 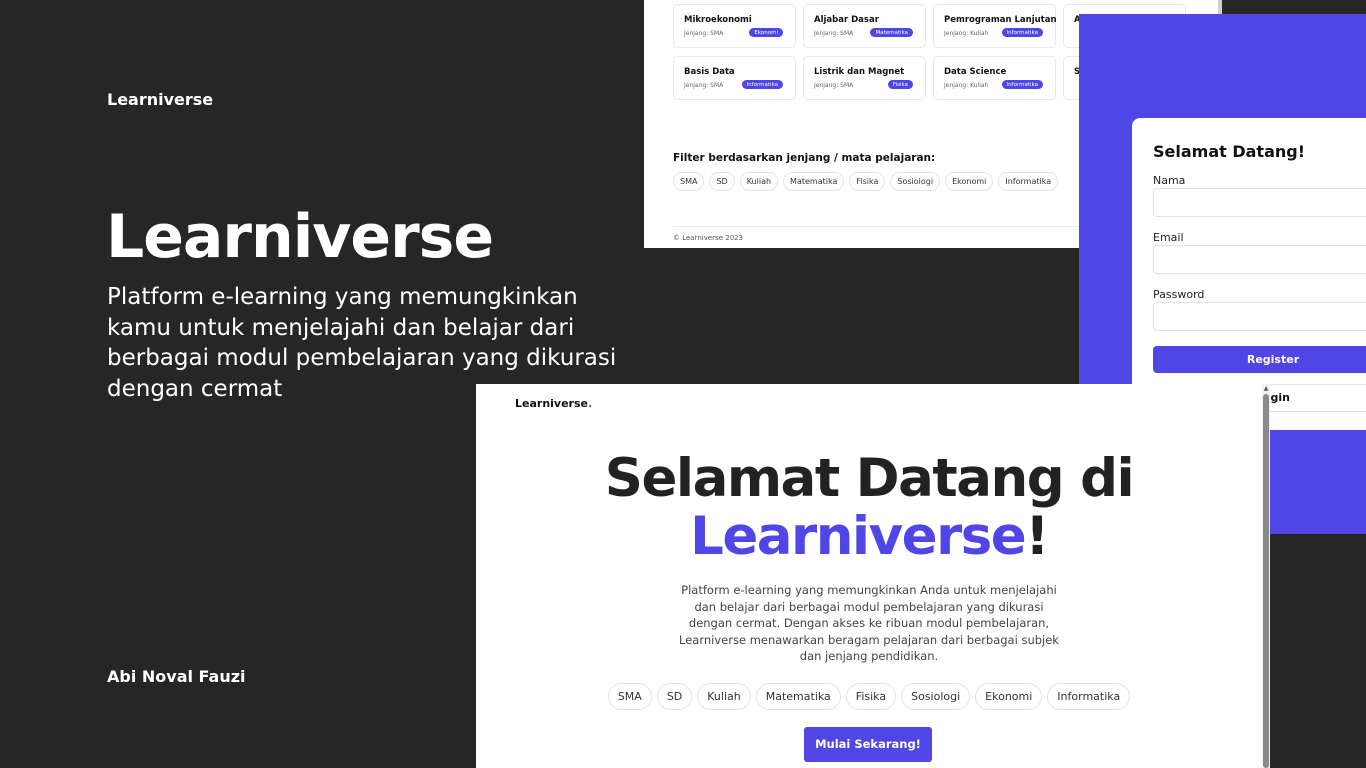 What do you see at coordinates (674, 696) in the screenshot?
I see `pill-sd: SD` at bounding box center [674, 696].